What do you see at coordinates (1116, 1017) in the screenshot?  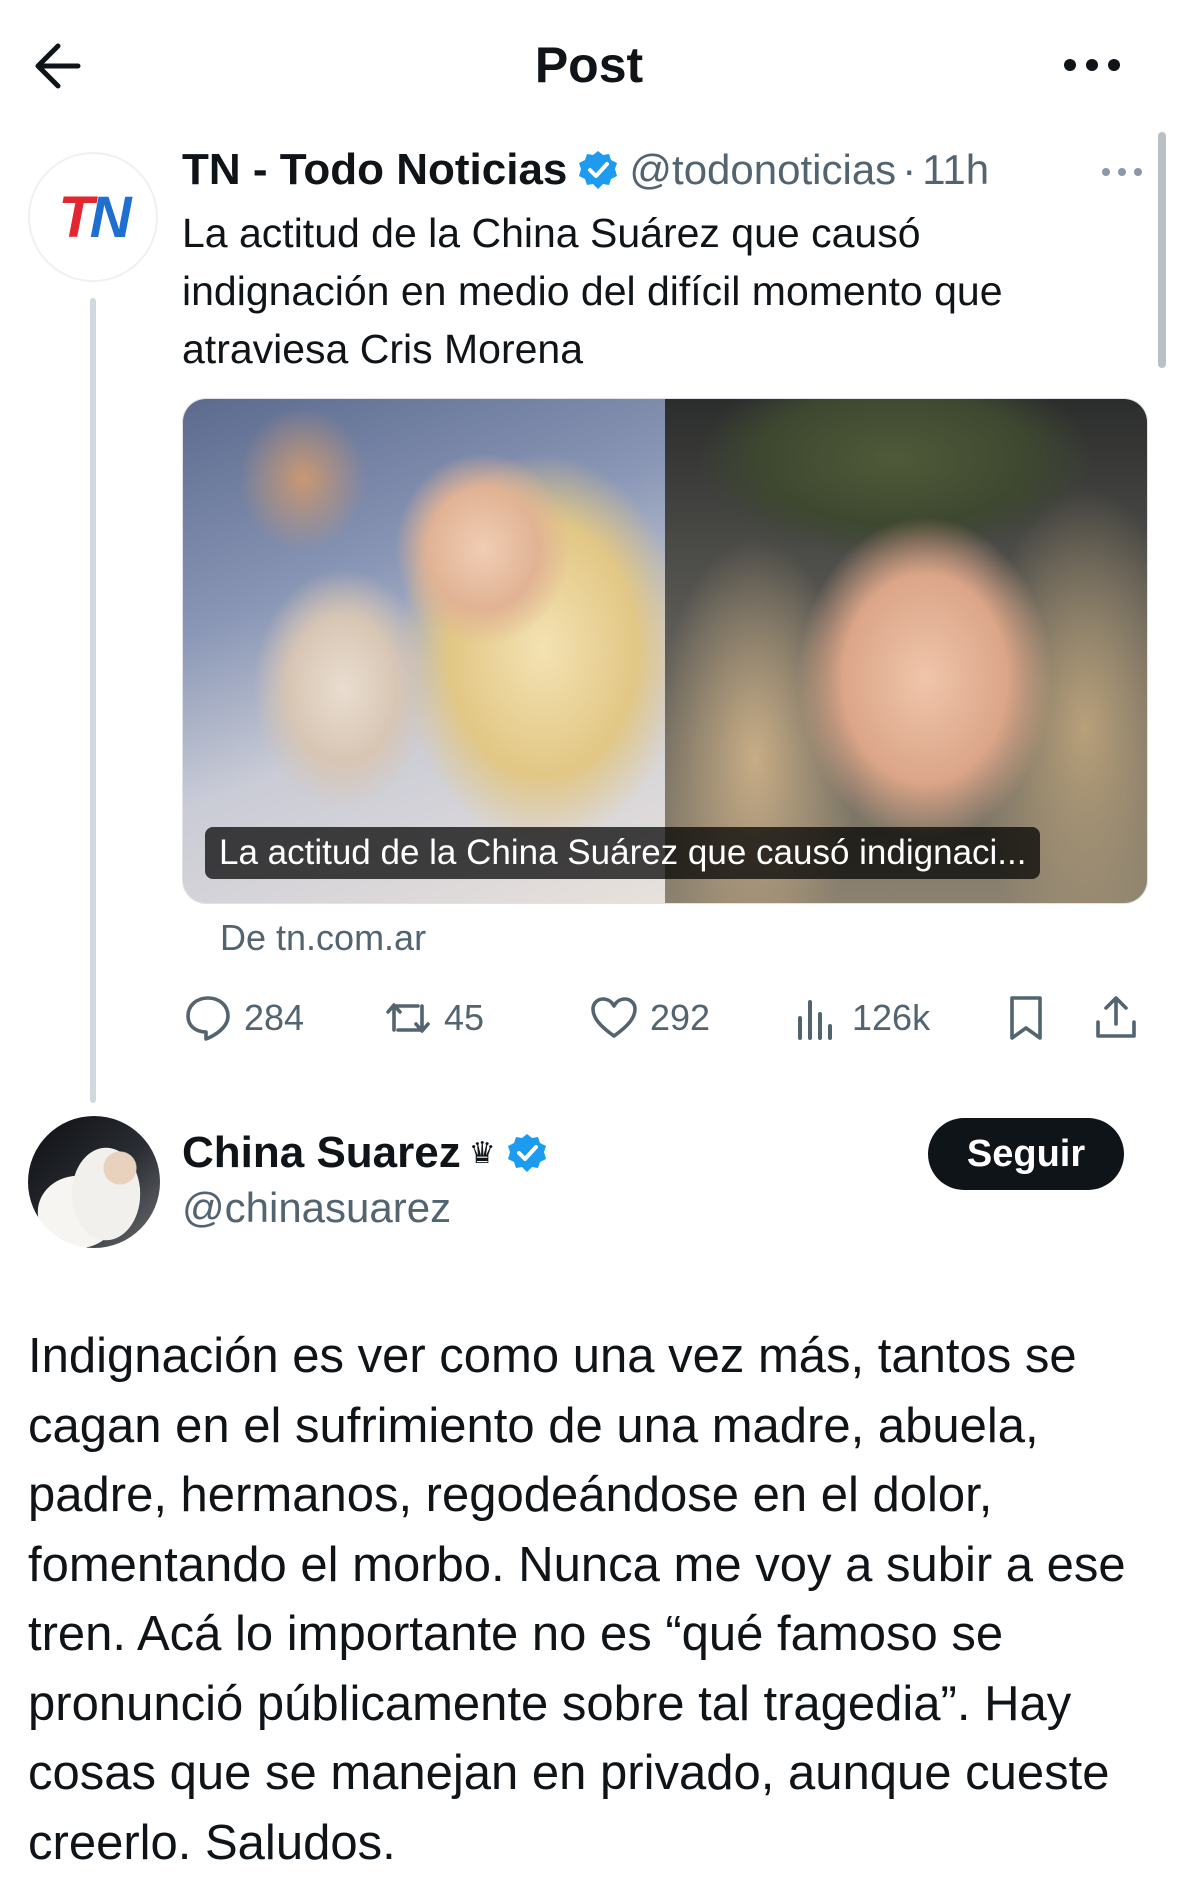 I see `share-icon` at bounding box center [1116, 1017].